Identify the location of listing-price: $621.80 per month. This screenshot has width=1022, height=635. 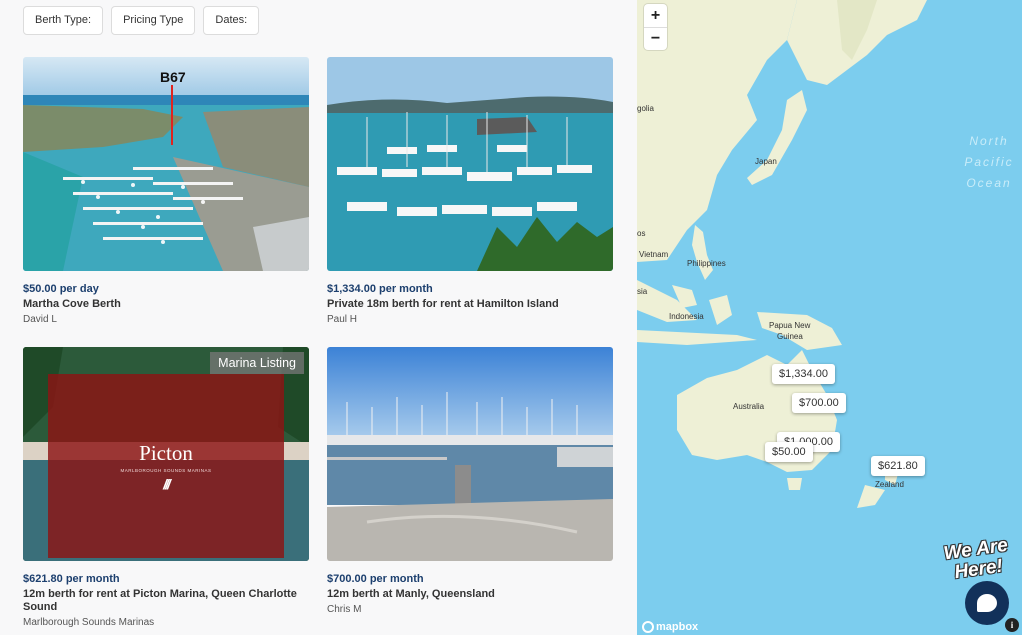
(166, 579).